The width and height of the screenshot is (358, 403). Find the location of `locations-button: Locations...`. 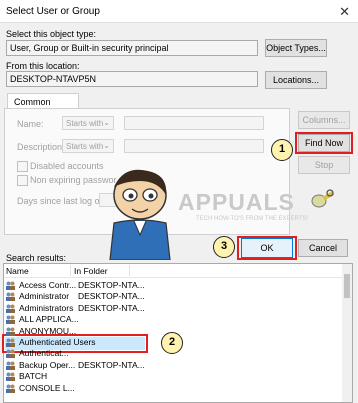

locations-button: Locations... is located at coordinates (296, 80).